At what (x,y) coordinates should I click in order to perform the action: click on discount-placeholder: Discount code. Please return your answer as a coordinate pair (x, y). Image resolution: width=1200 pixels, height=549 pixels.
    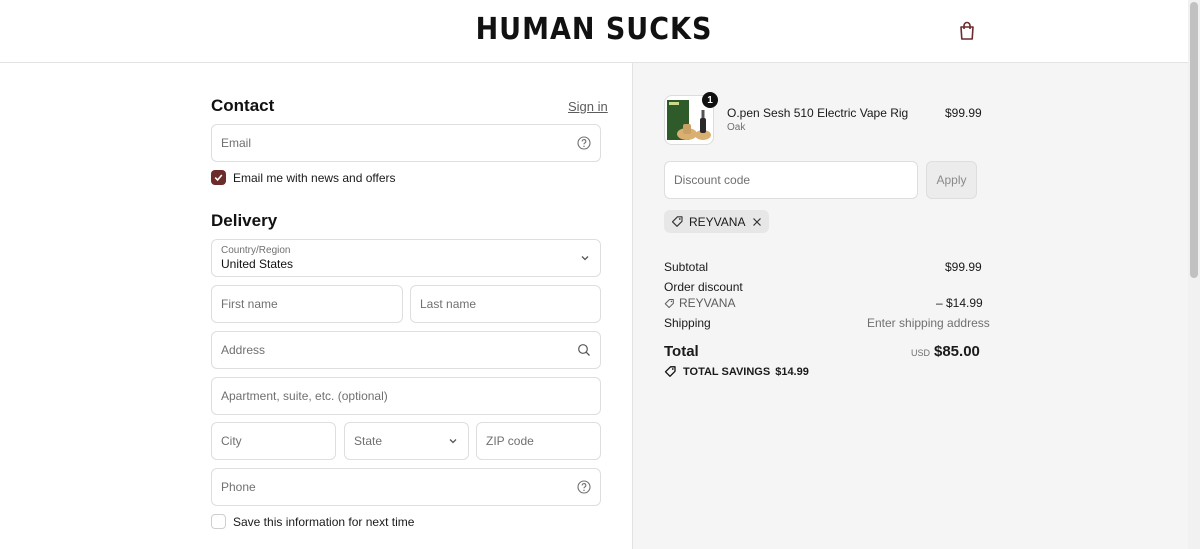
    Looking at the image, I should click on (712, 180).